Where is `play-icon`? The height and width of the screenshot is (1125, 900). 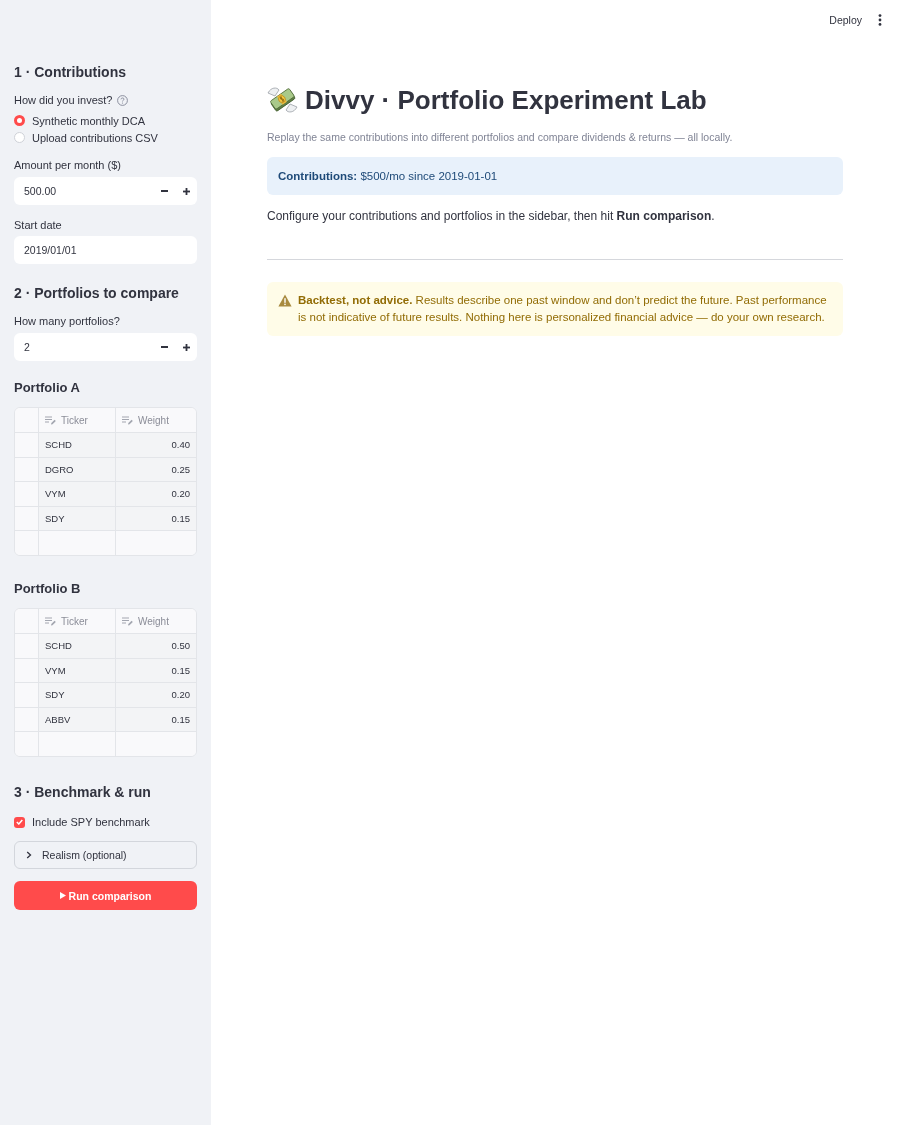 play-icon is located at coordinates (62, 895).